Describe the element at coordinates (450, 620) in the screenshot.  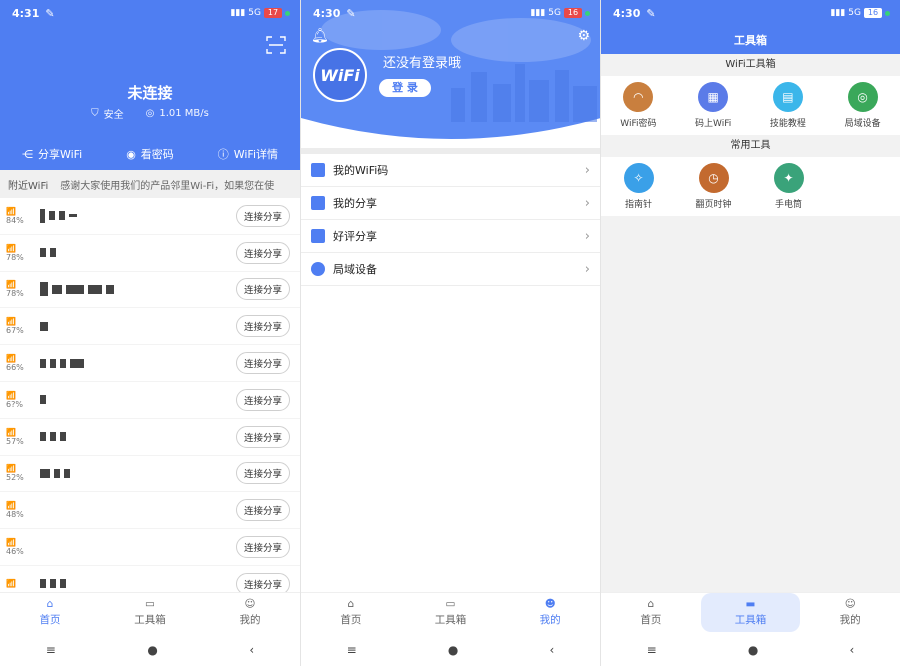
I see `nav-toolbox-label: 工具箱` at that location.